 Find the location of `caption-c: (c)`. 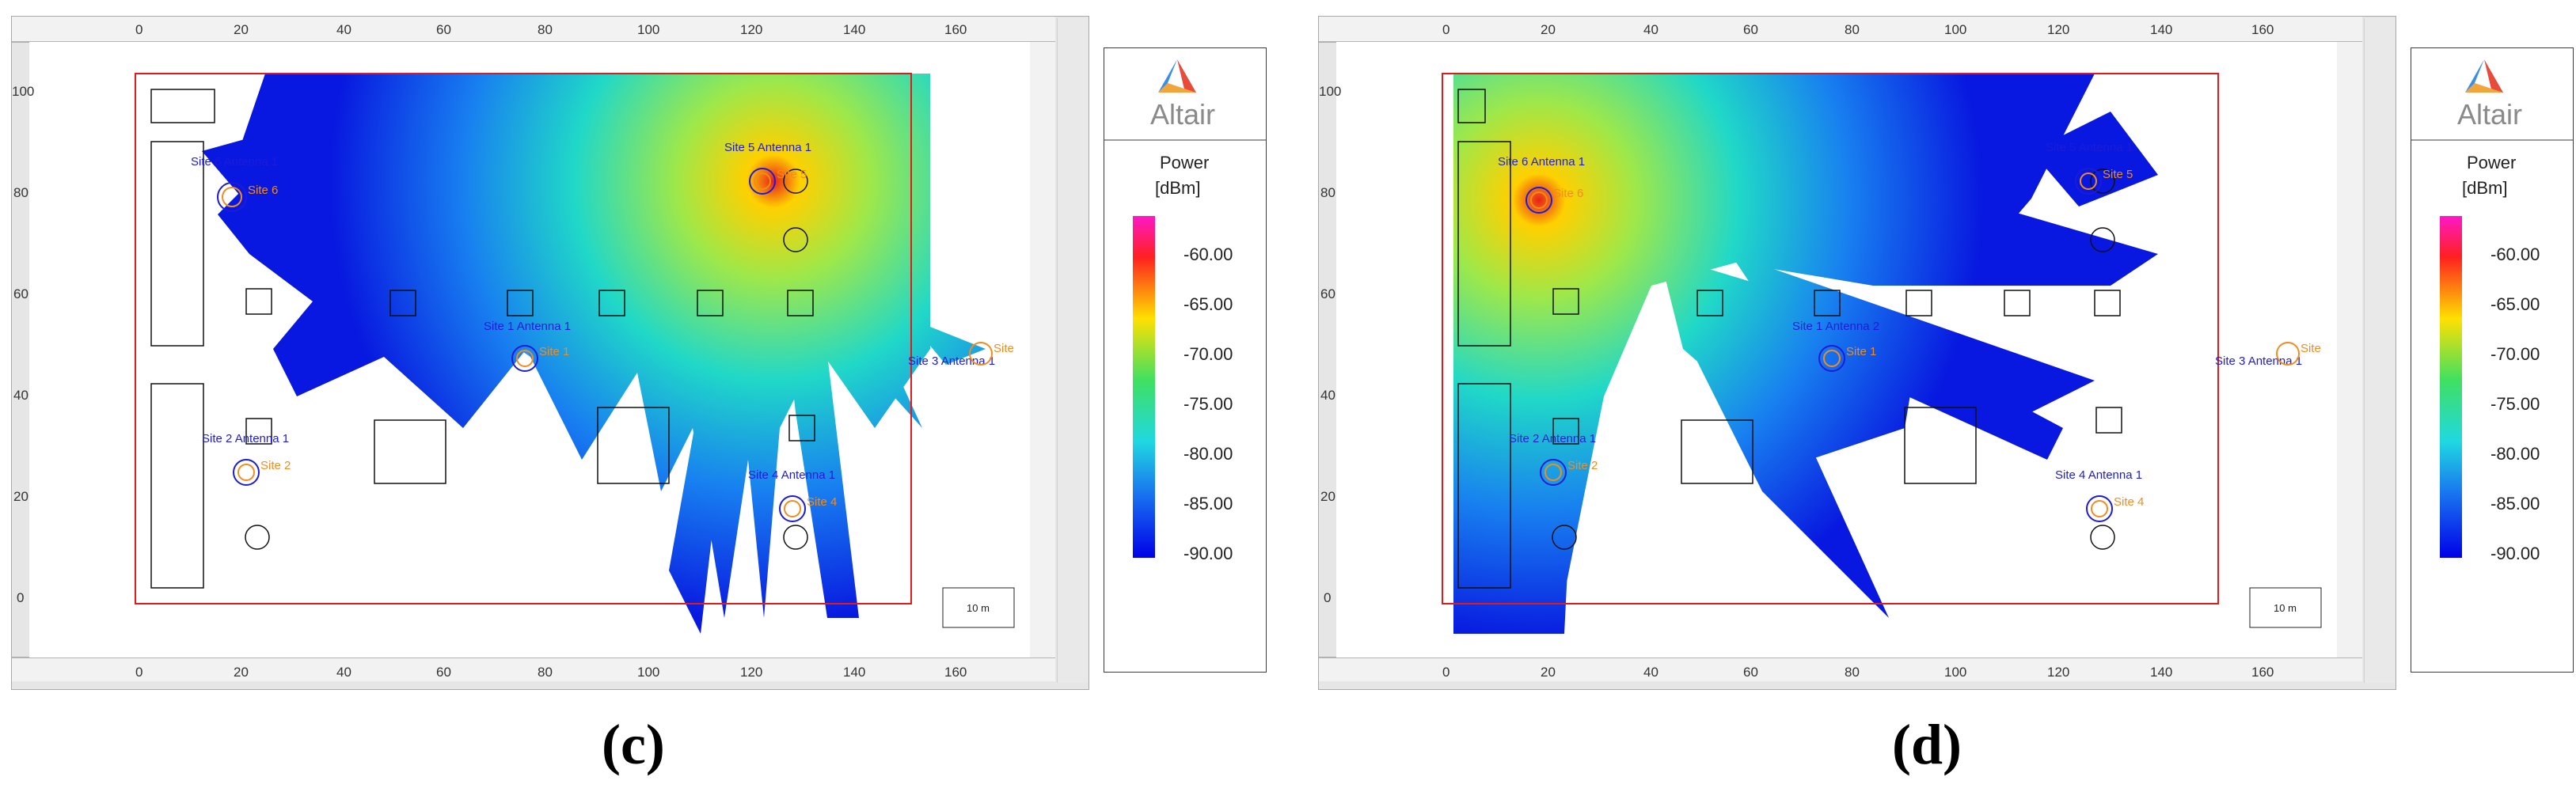

caption-c: (c) is located at coordinates (633, 744).